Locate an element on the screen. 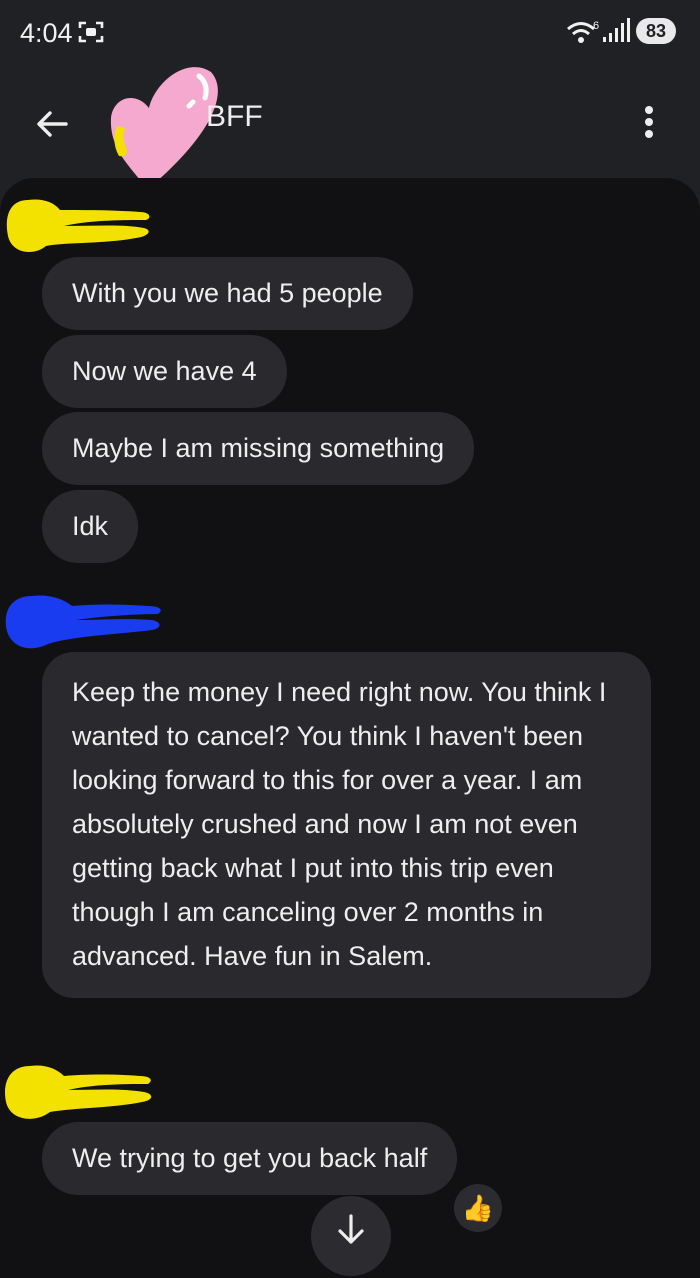 This screenshot has height=1278, width=700. thumbs-up-reaction-icon: 👍 is located at coordinates (478, 1208).